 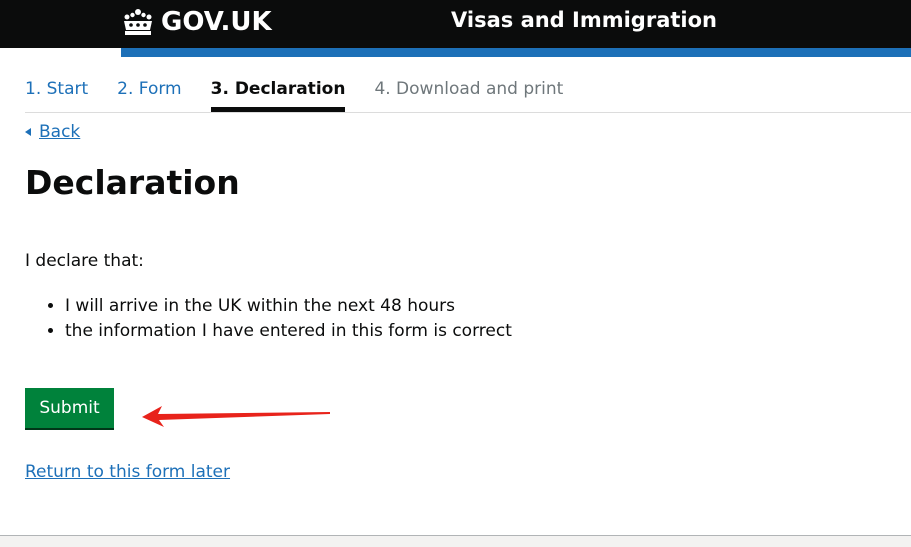 What do you see at coordinates (516, 52) in the screenshot?
I see `header-blue-bar` at bounding box center [516, 52].